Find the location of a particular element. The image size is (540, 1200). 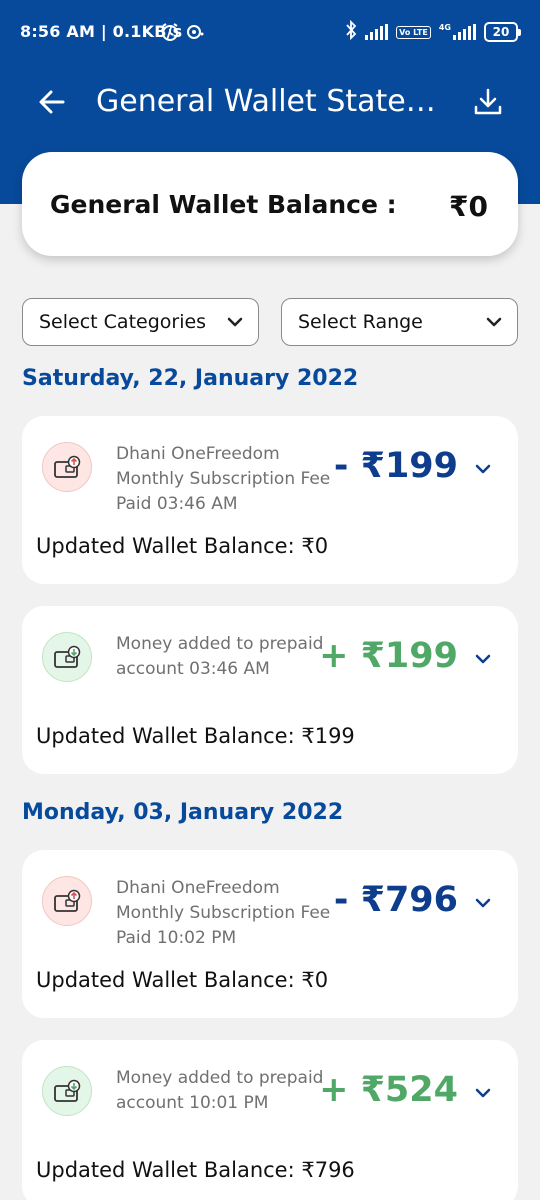

status-bar: 8:56 AM | 0.1KB/s Vo LTE 4G 20 is located at coordinates (270, 32).